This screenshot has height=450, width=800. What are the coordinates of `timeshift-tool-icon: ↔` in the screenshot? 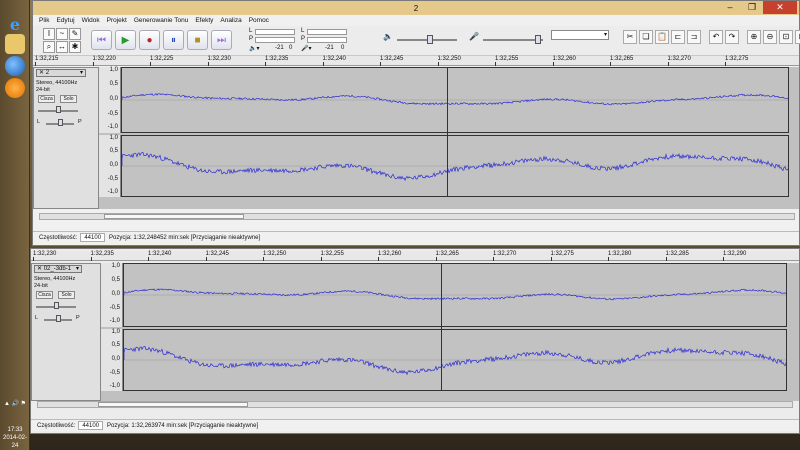 It's located at (62, 47).